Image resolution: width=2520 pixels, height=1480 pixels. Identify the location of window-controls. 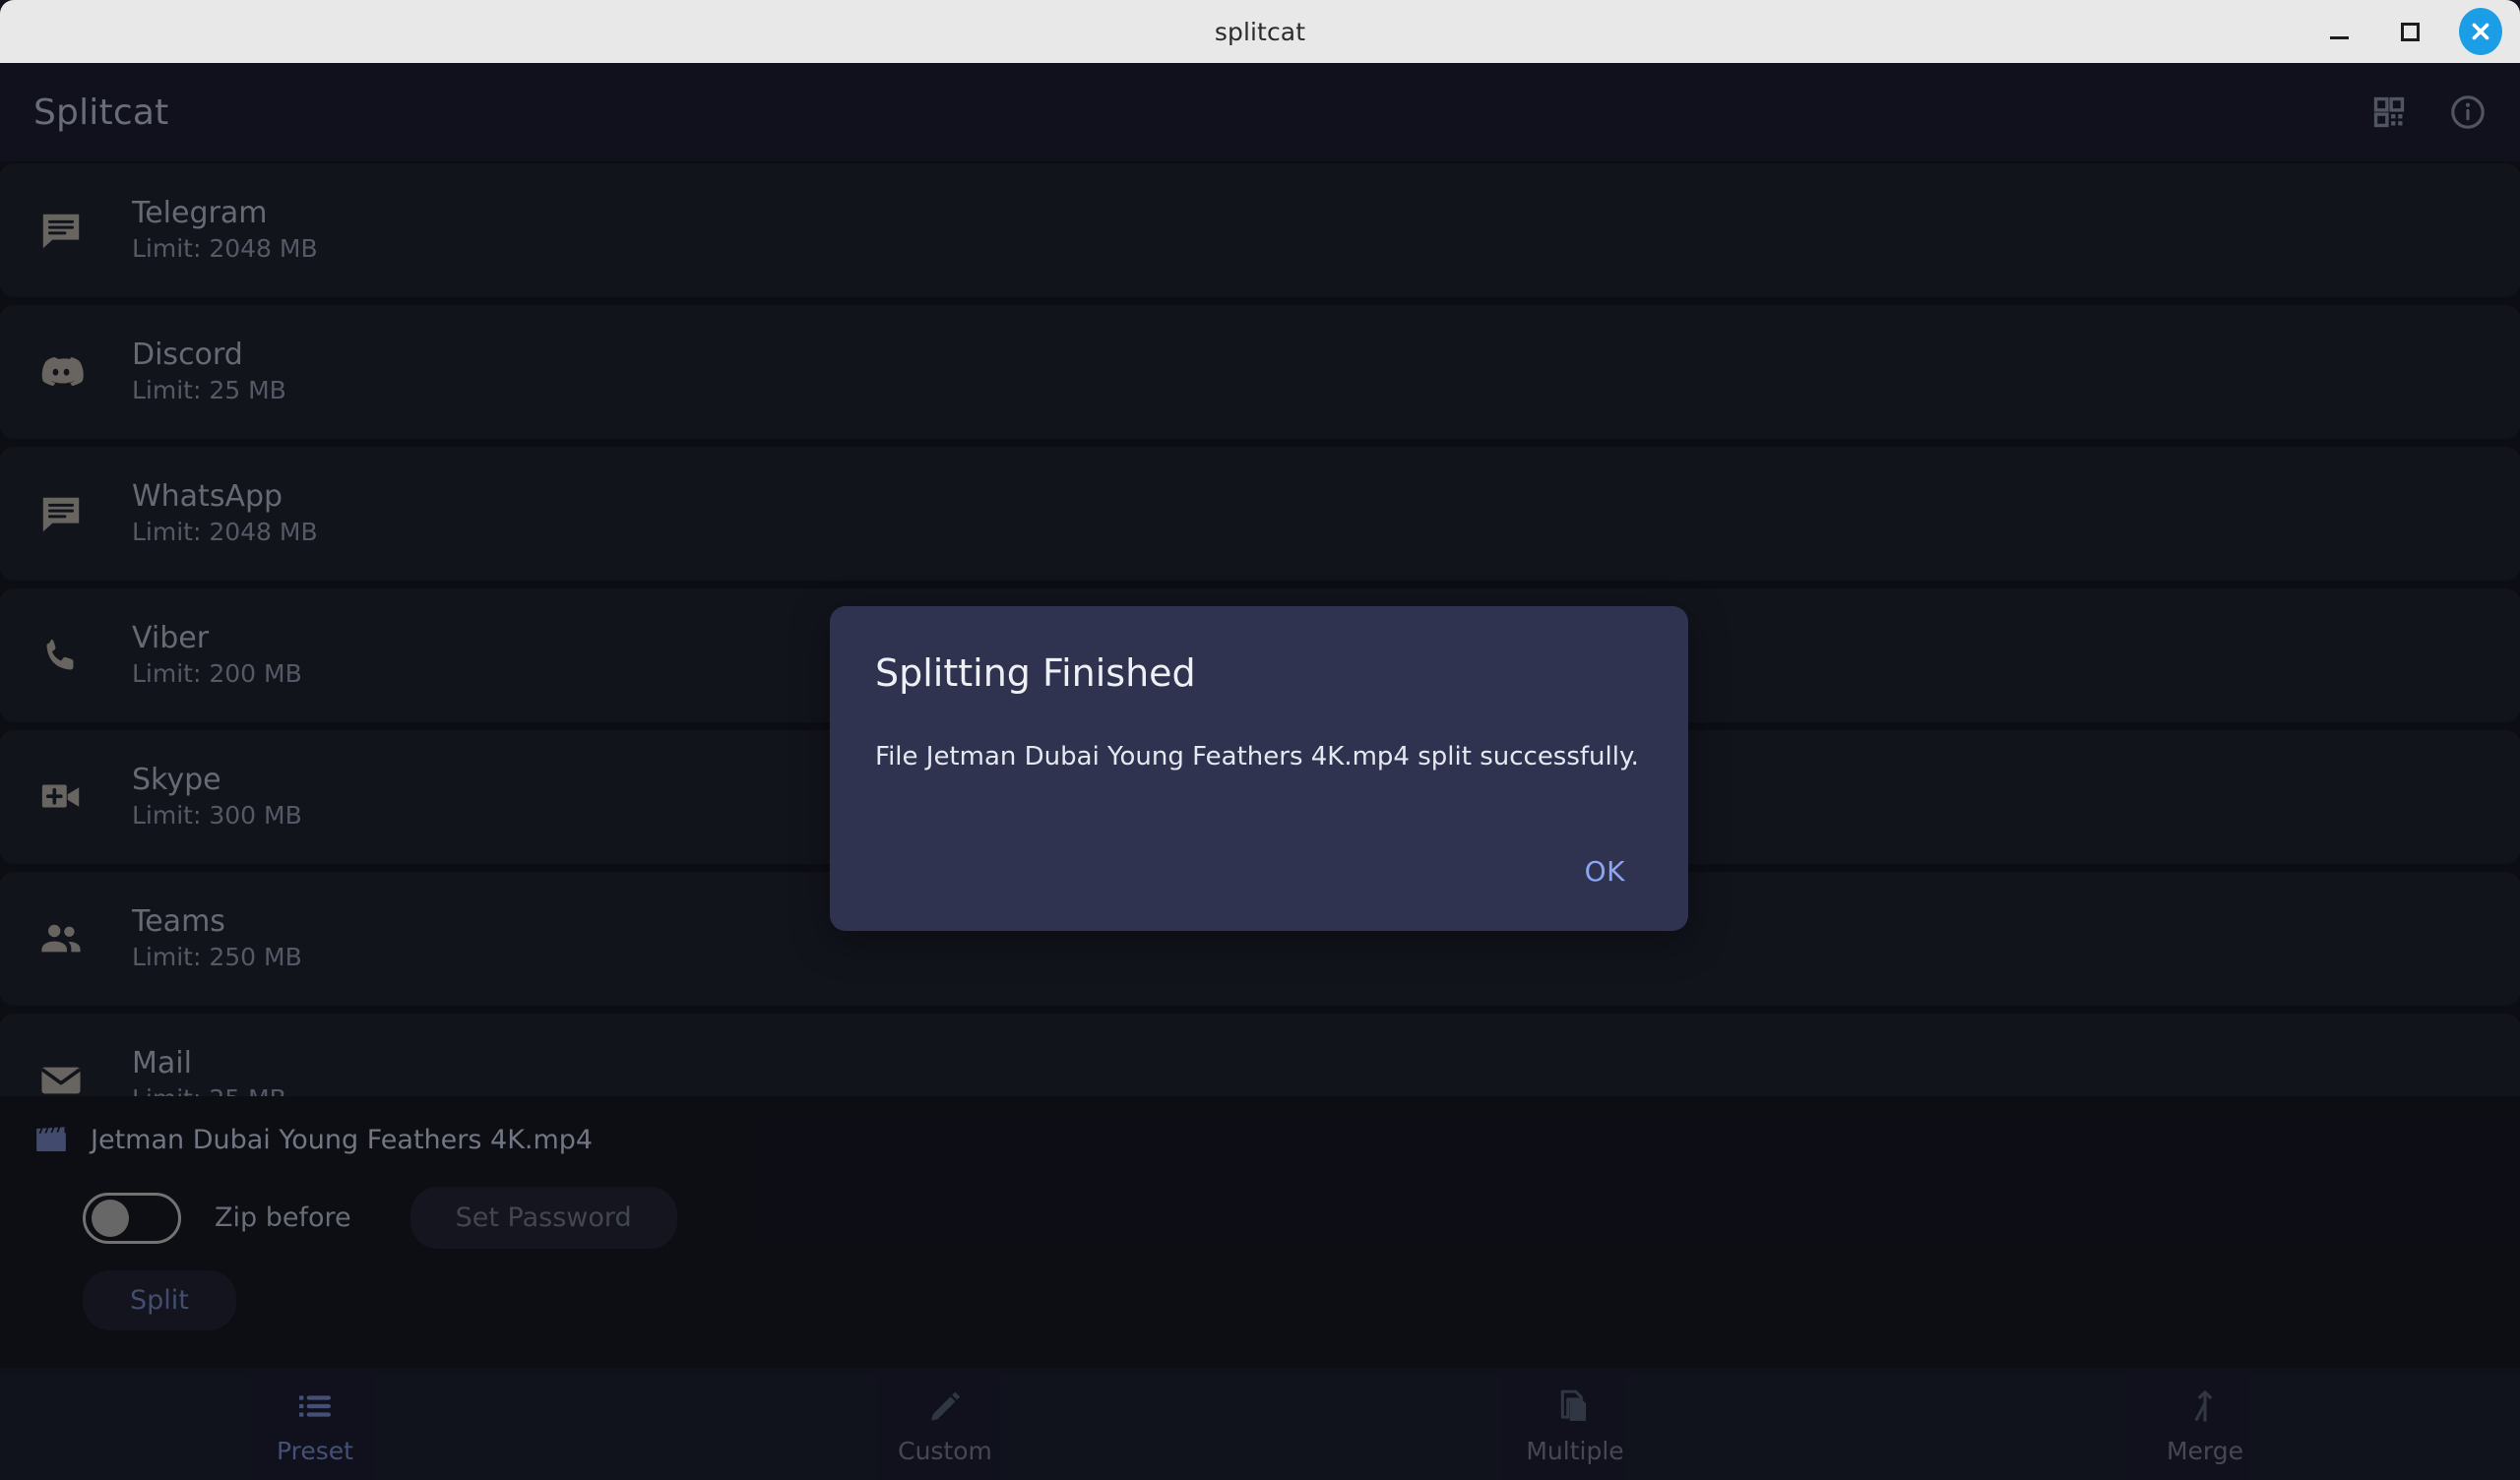
(2409, 31).